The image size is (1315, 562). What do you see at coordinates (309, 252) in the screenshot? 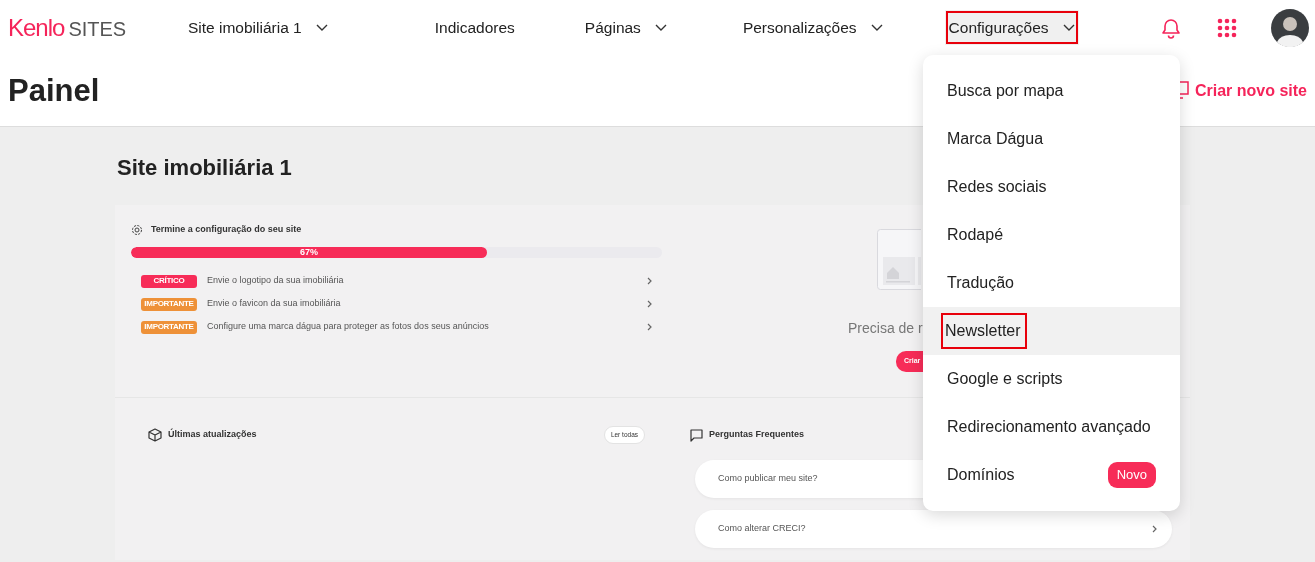
I see `progress-fill: 67%` at bounding box center [309, 252].